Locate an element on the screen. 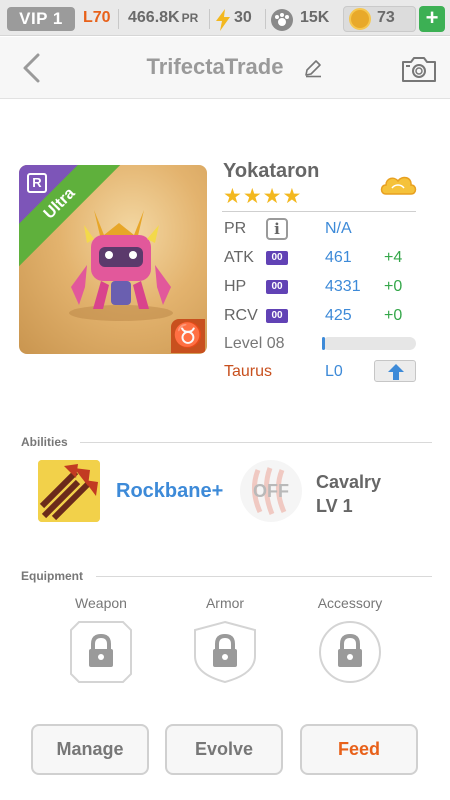 The width and height of the screenshot is (450, 800). zodiac-label: Taurus is located at coordinates (248, 371).